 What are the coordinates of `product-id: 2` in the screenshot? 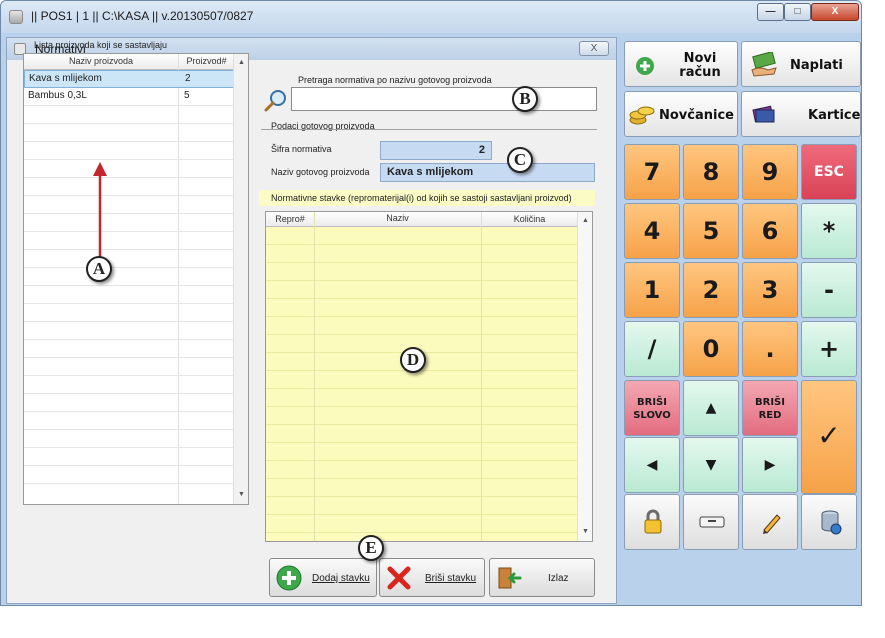 It's located at (188, 78).